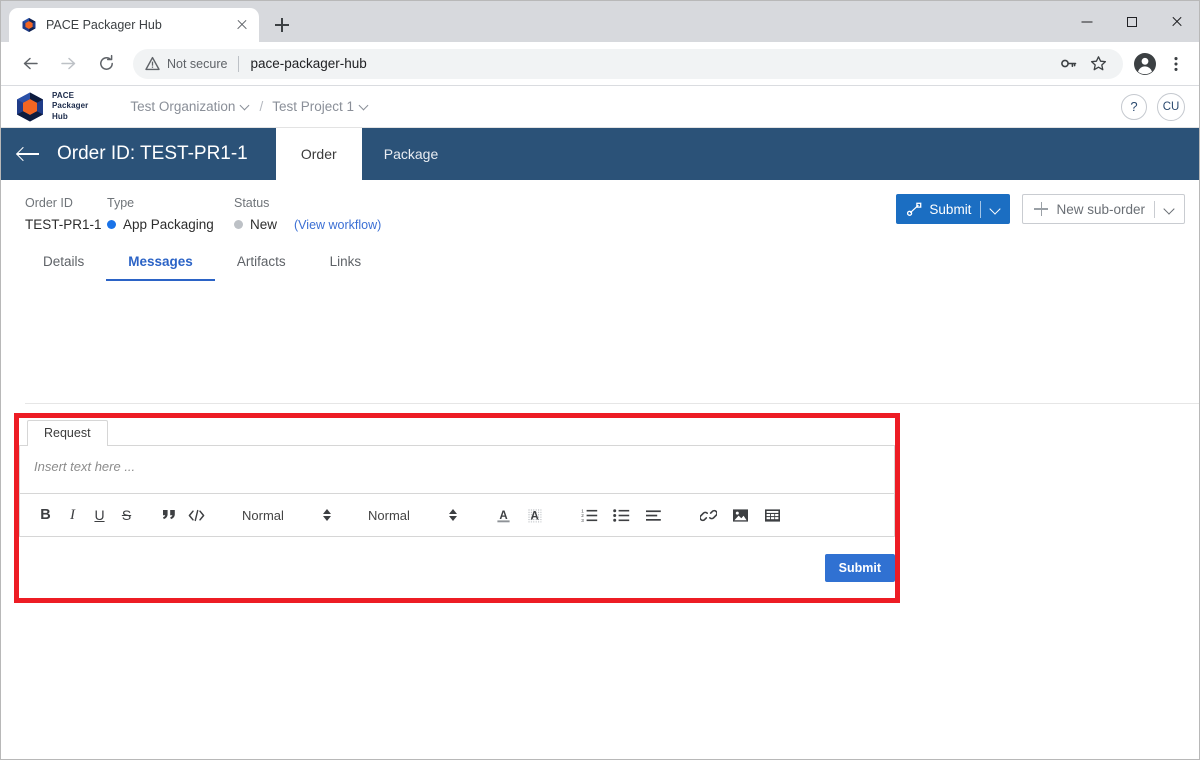 The width and height of the screenshot is (1200, 760). Describe the element at coordinates (308, 63) in the screenshot. I see `url-text: pace-packager-hub` at that location.